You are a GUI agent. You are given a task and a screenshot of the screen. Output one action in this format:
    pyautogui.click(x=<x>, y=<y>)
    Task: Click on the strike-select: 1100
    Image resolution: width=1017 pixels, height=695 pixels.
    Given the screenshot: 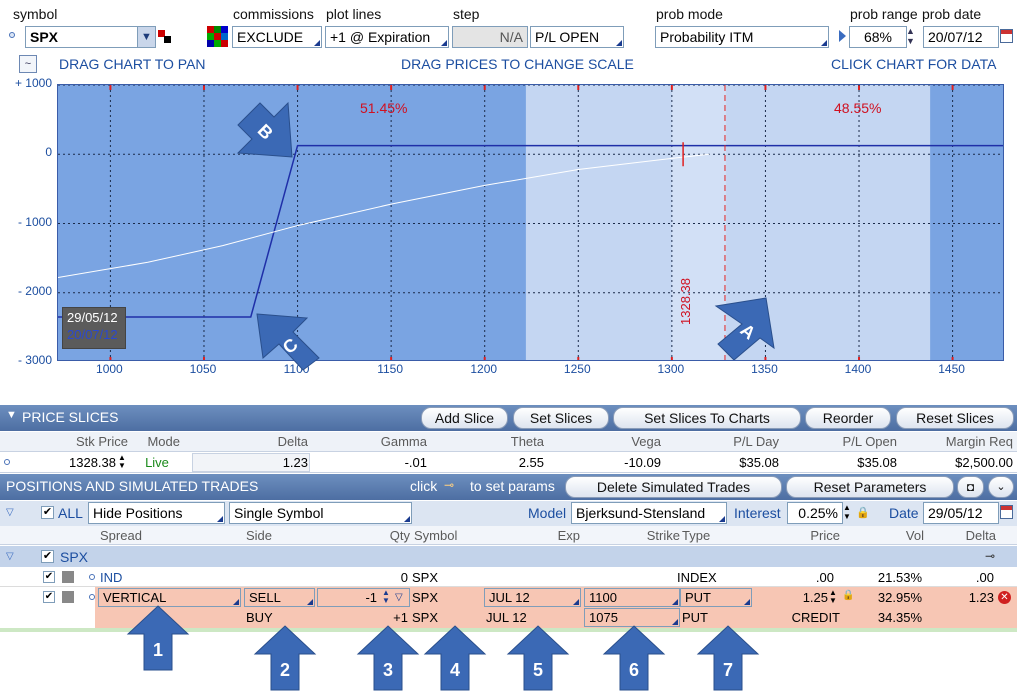 What is the action you would take?
    pyautogui.click(x=632, y=597)
    